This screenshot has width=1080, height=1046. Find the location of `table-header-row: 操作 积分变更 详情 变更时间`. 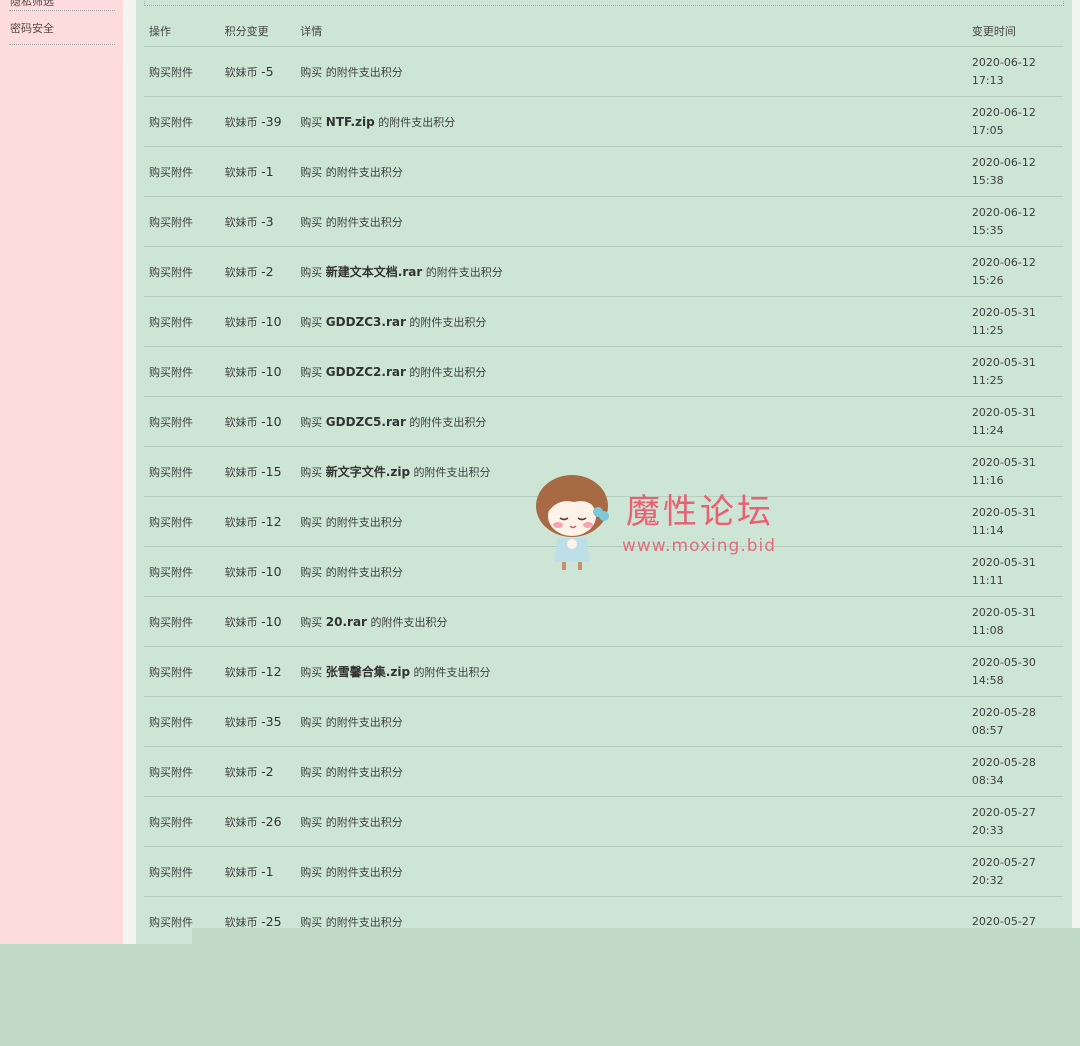

table-header-row: 操作 积分变更 详情 变更时间 is located at coordinates (603, 31).